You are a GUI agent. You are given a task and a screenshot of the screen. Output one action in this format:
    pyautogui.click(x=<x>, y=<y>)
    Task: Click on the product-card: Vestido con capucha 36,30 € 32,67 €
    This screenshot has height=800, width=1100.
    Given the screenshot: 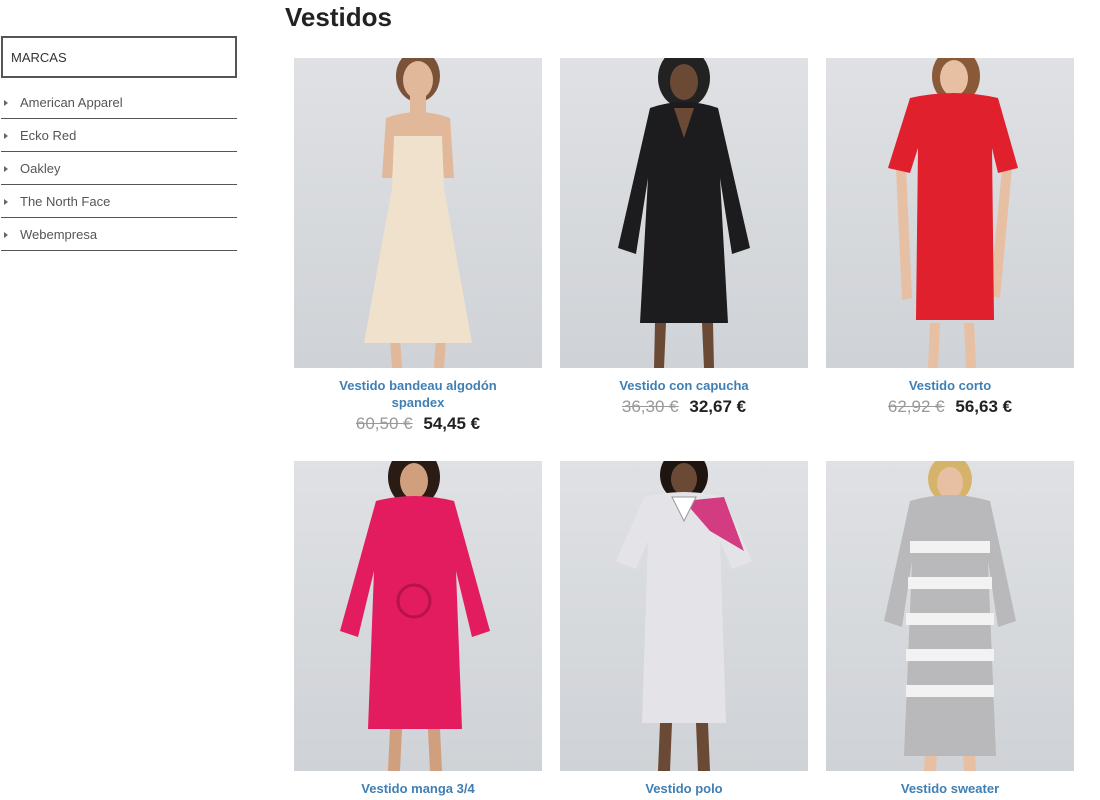 What is the action you would take?
    pyautogui.click(x=684, y=259)
    